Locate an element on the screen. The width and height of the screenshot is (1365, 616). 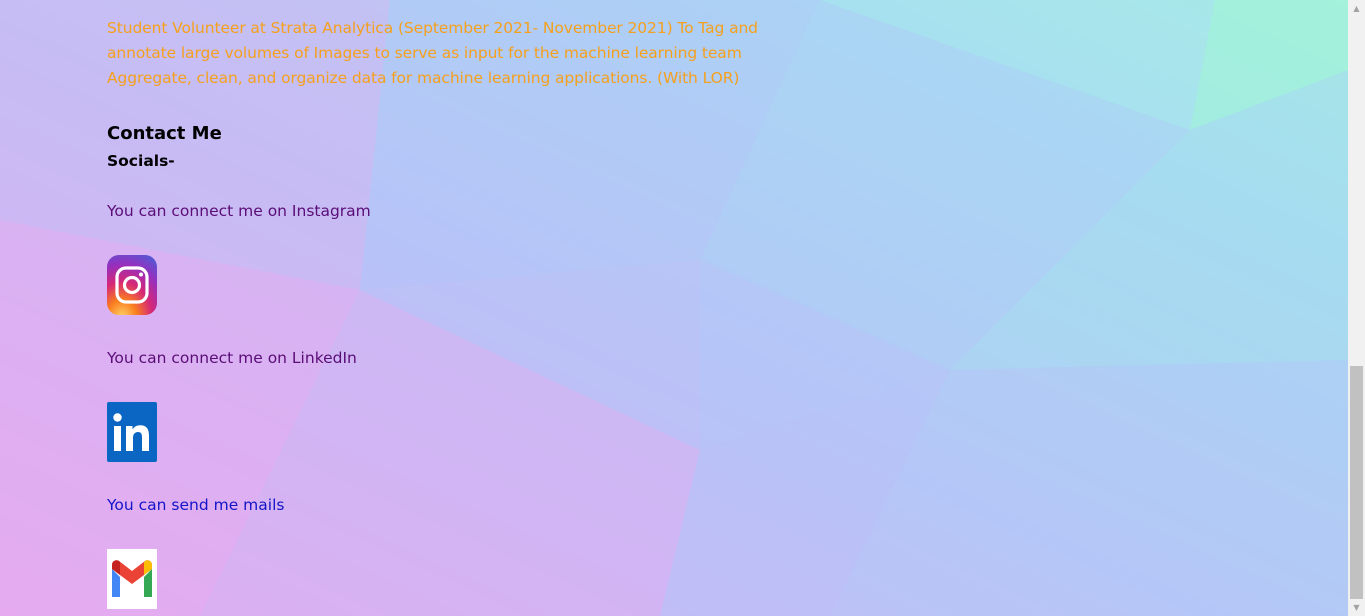
instagram-icon is located at coordinates (132, 285).